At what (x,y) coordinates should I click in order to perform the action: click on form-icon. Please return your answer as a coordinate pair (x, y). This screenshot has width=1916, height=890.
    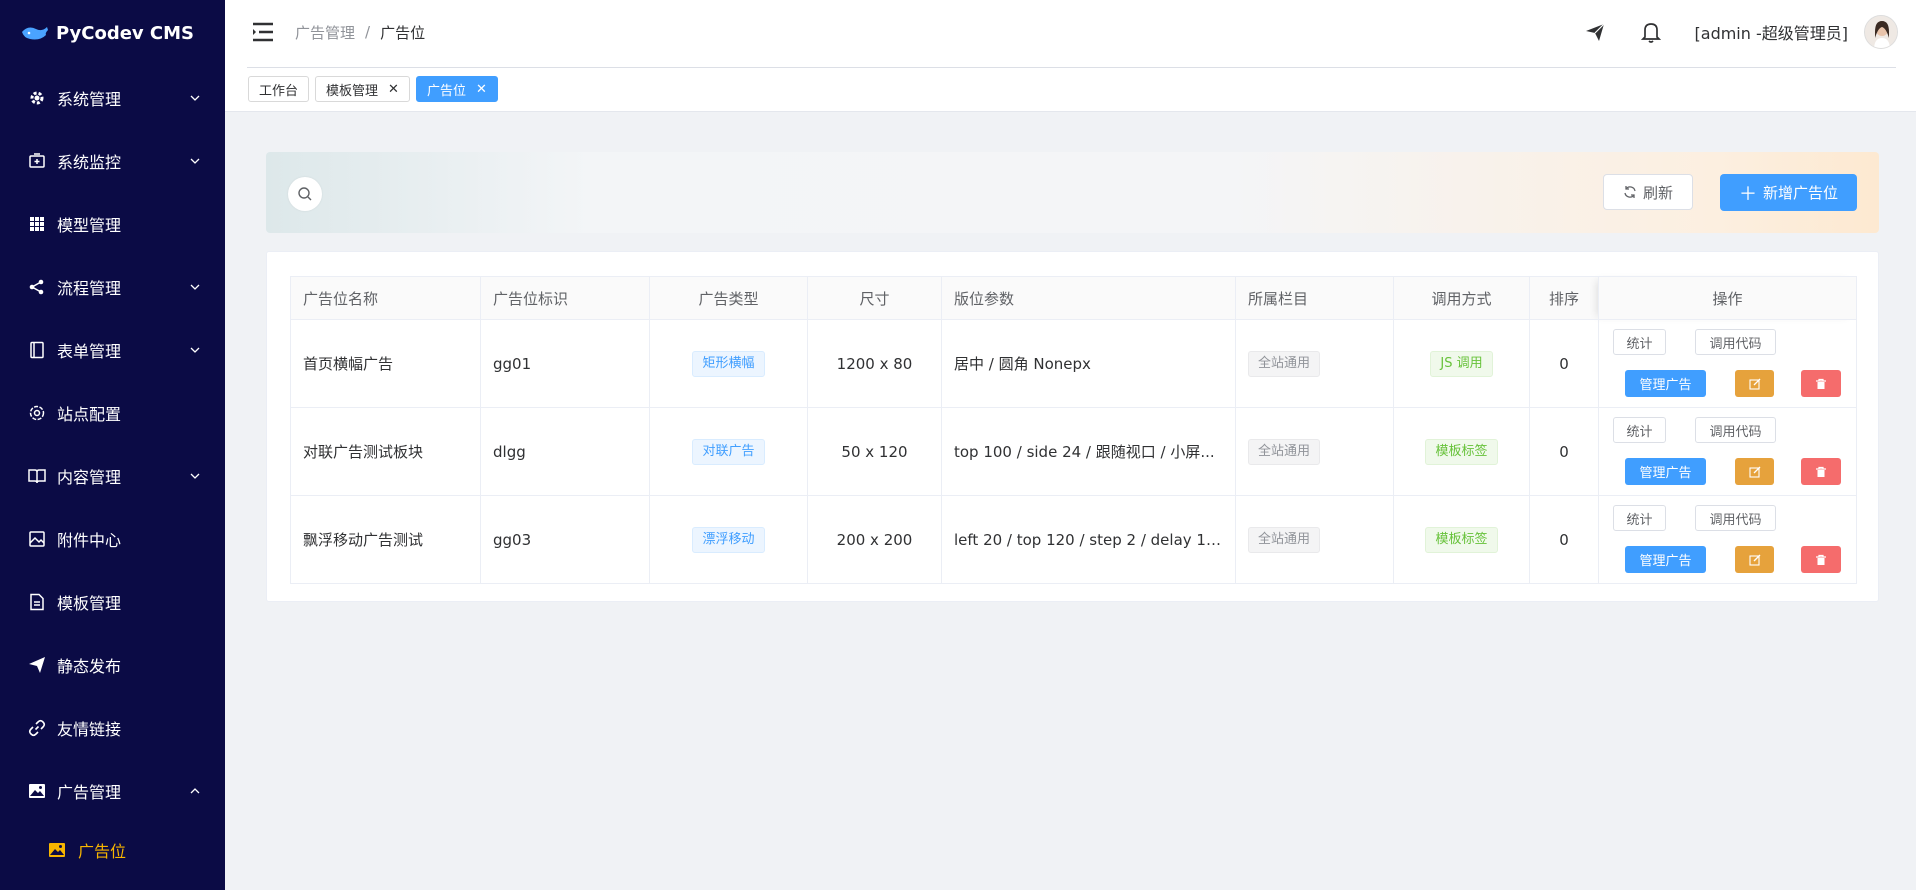
    Looking at the image, I should click on (37, 350).